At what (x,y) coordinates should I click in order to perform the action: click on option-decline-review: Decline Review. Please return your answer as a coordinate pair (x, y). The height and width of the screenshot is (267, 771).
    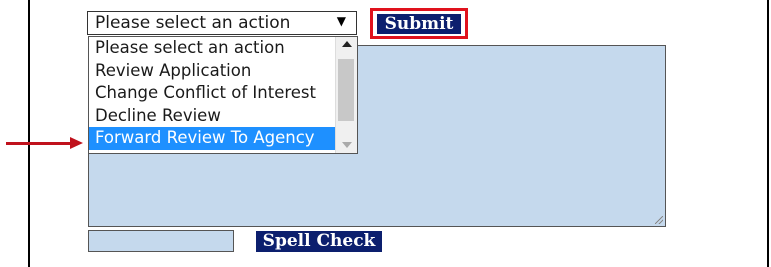
    Looking at the image, I should click on (212, 116).